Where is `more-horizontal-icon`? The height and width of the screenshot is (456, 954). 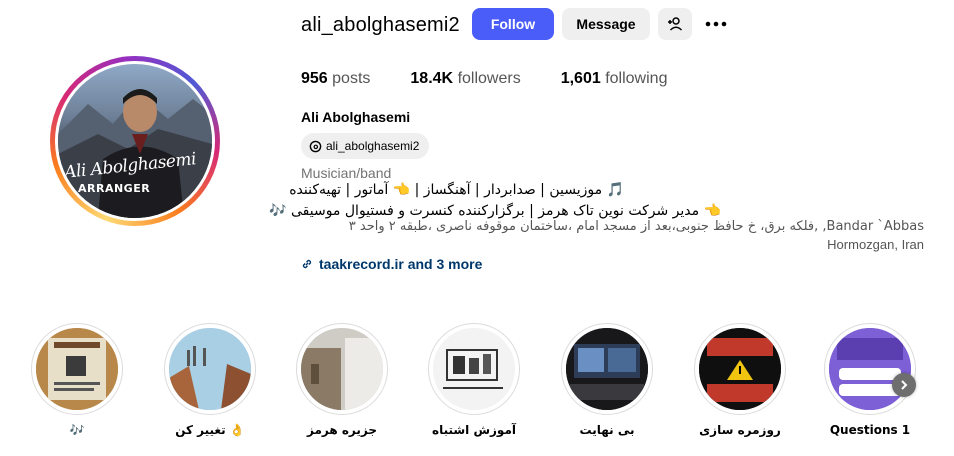
more-horizontal-icon is located at coordinates (716, 24).